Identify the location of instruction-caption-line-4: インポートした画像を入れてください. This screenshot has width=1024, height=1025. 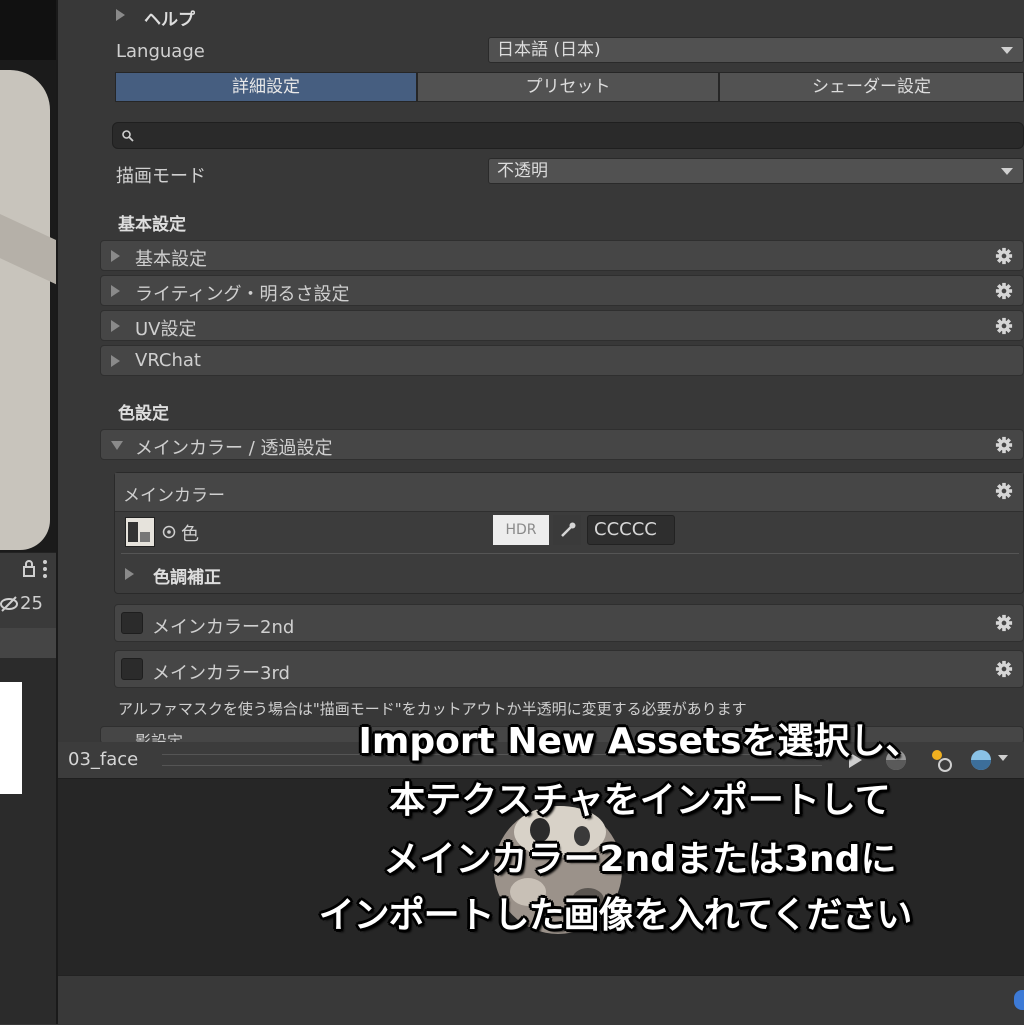
(615, 915).